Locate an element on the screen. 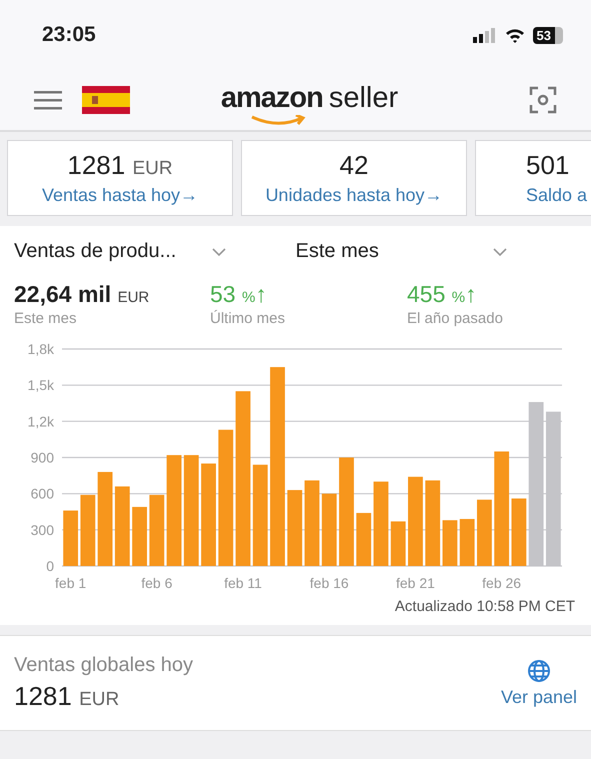 The height and width of the screenshot is (759, 591). y-tick-label: 300 is located at coordinates (42, 530).